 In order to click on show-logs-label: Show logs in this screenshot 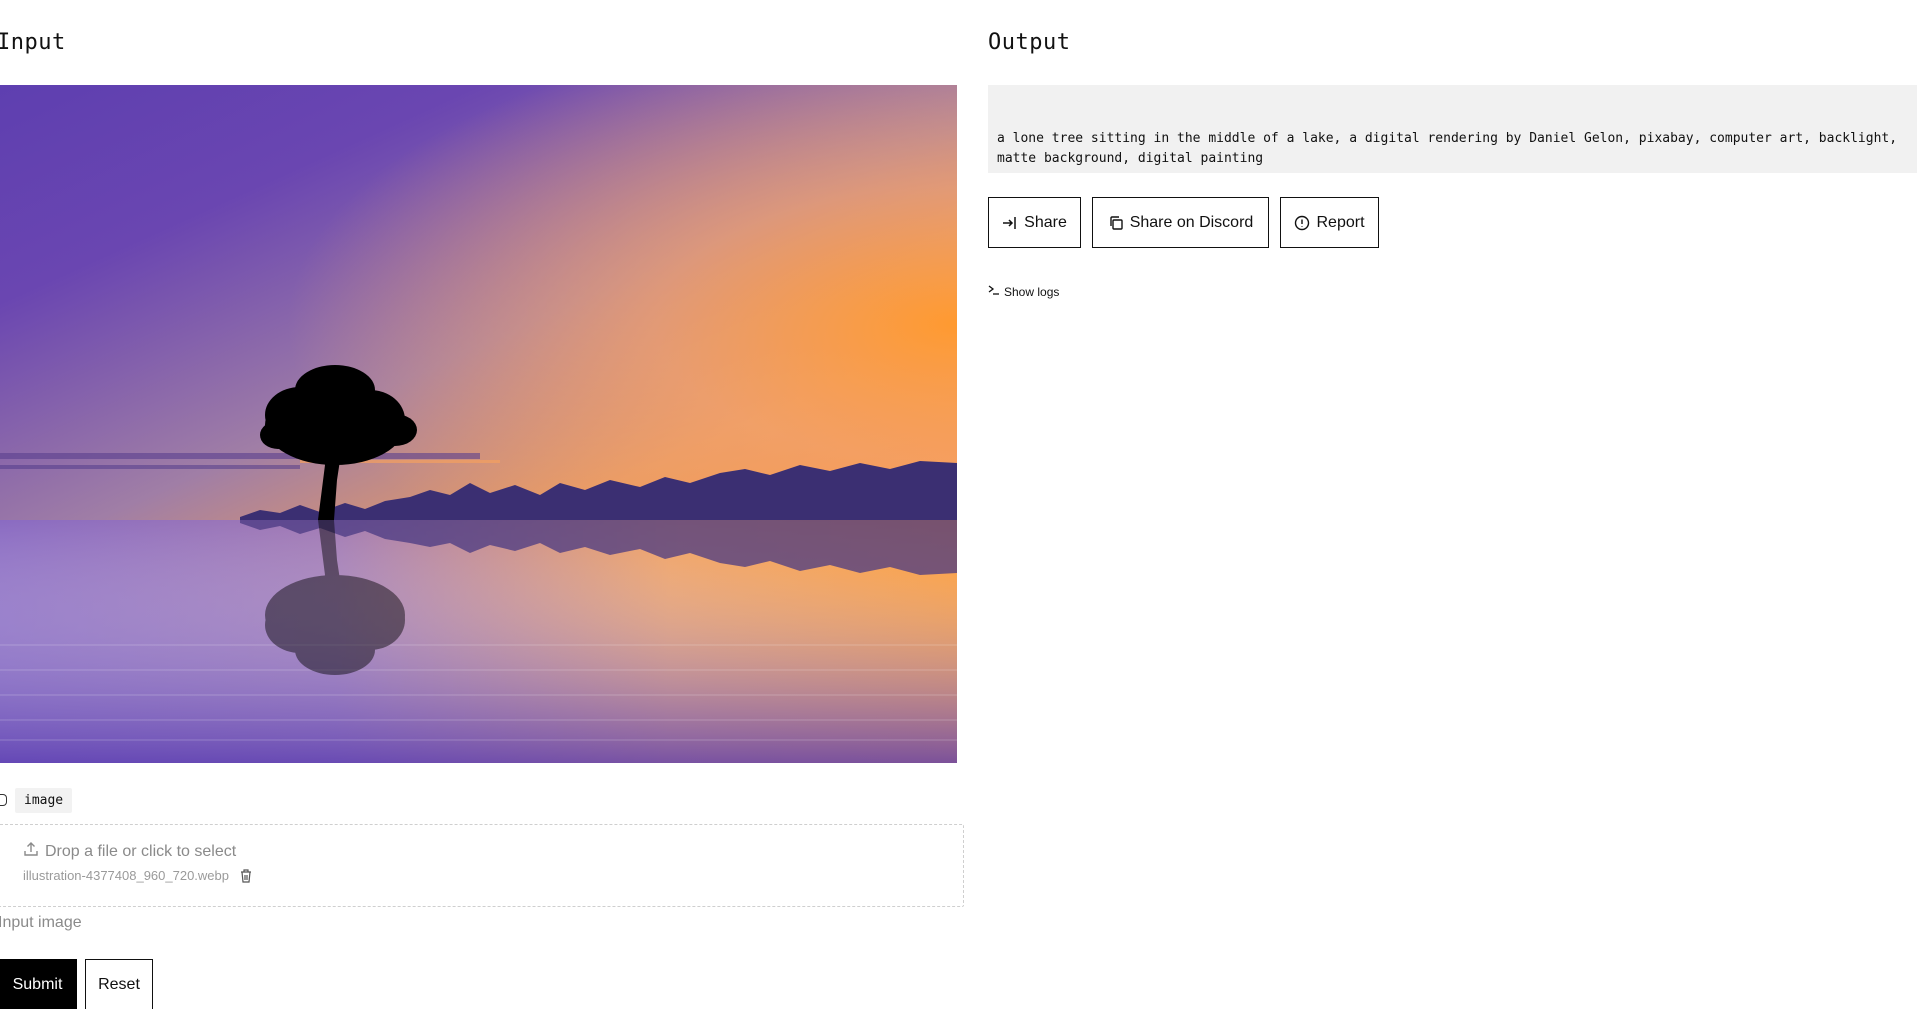, I will do `click(1032, 291)`.